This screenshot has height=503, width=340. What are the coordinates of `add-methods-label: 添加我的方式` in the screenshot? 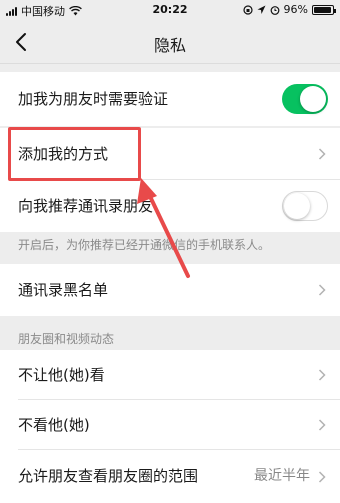 It's located at (63, 154).